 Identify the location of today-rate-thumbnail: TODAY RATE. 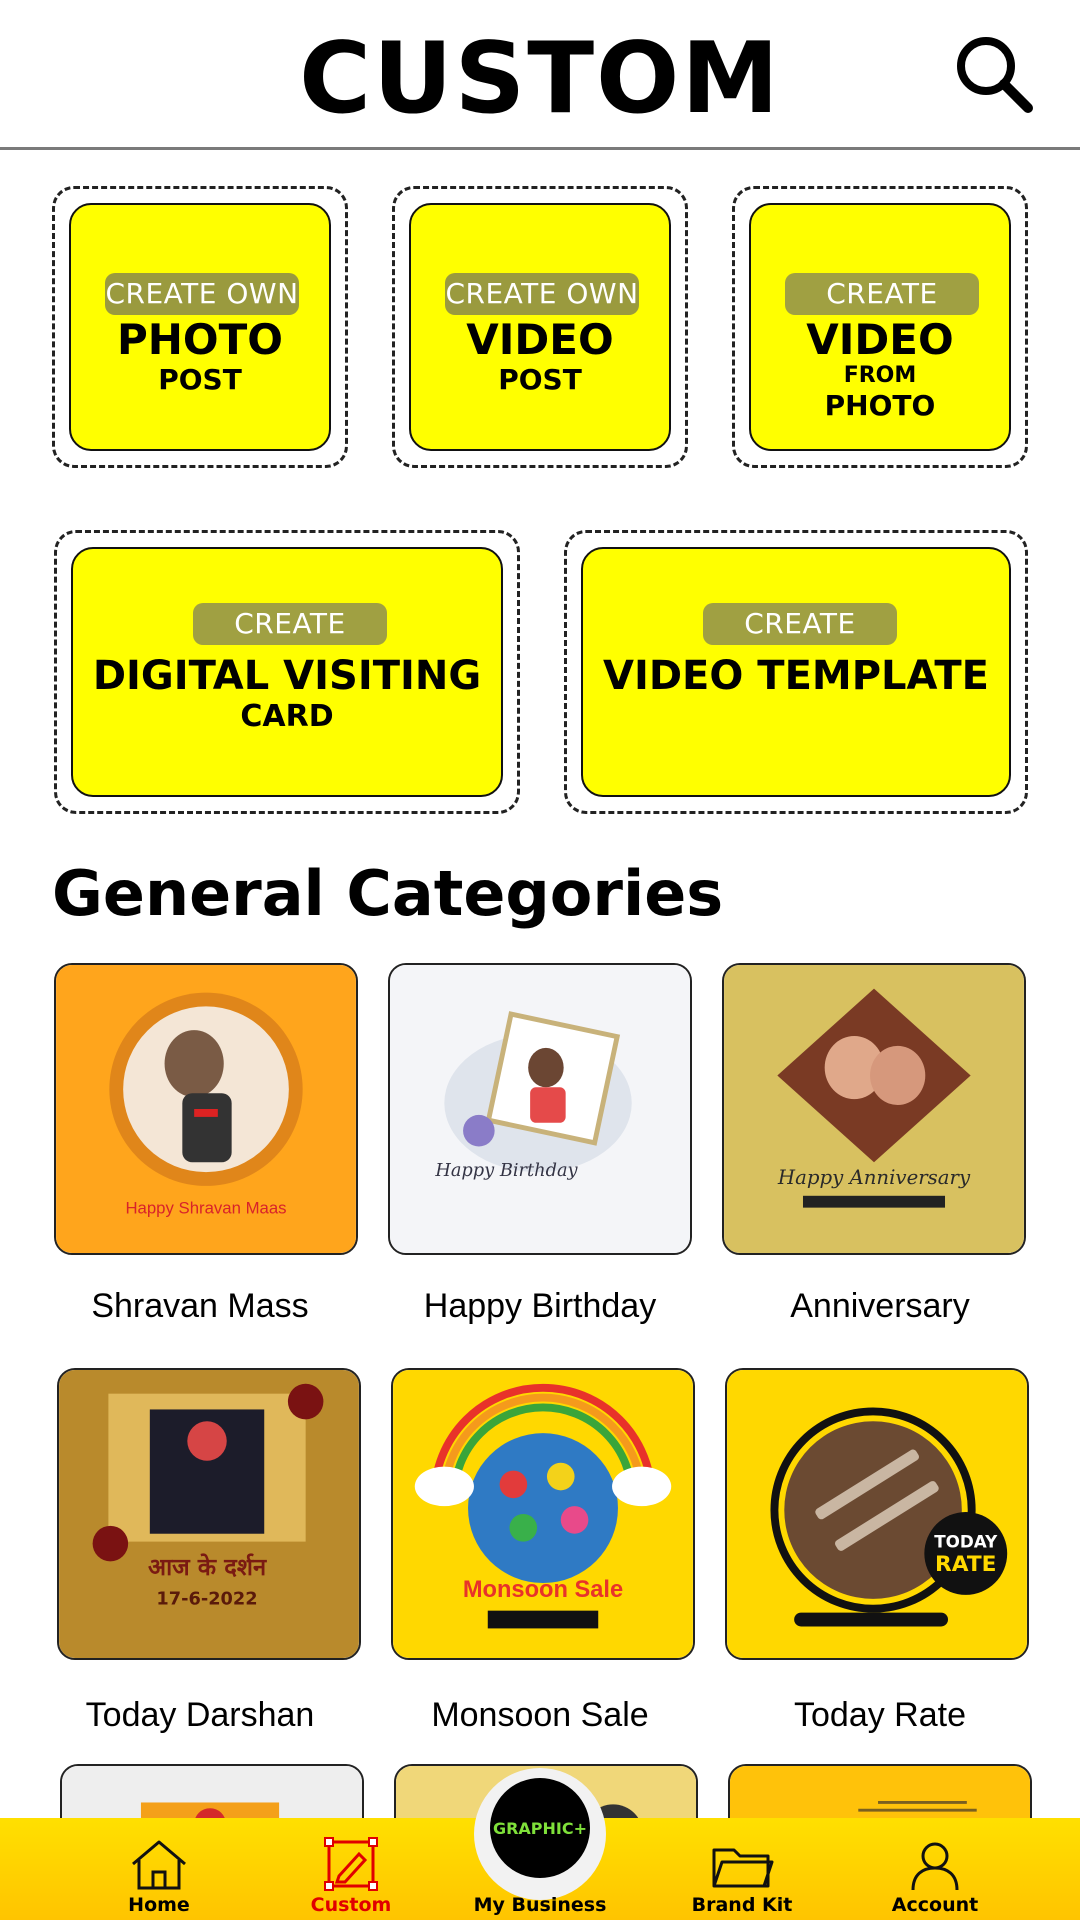
(877, 1514).